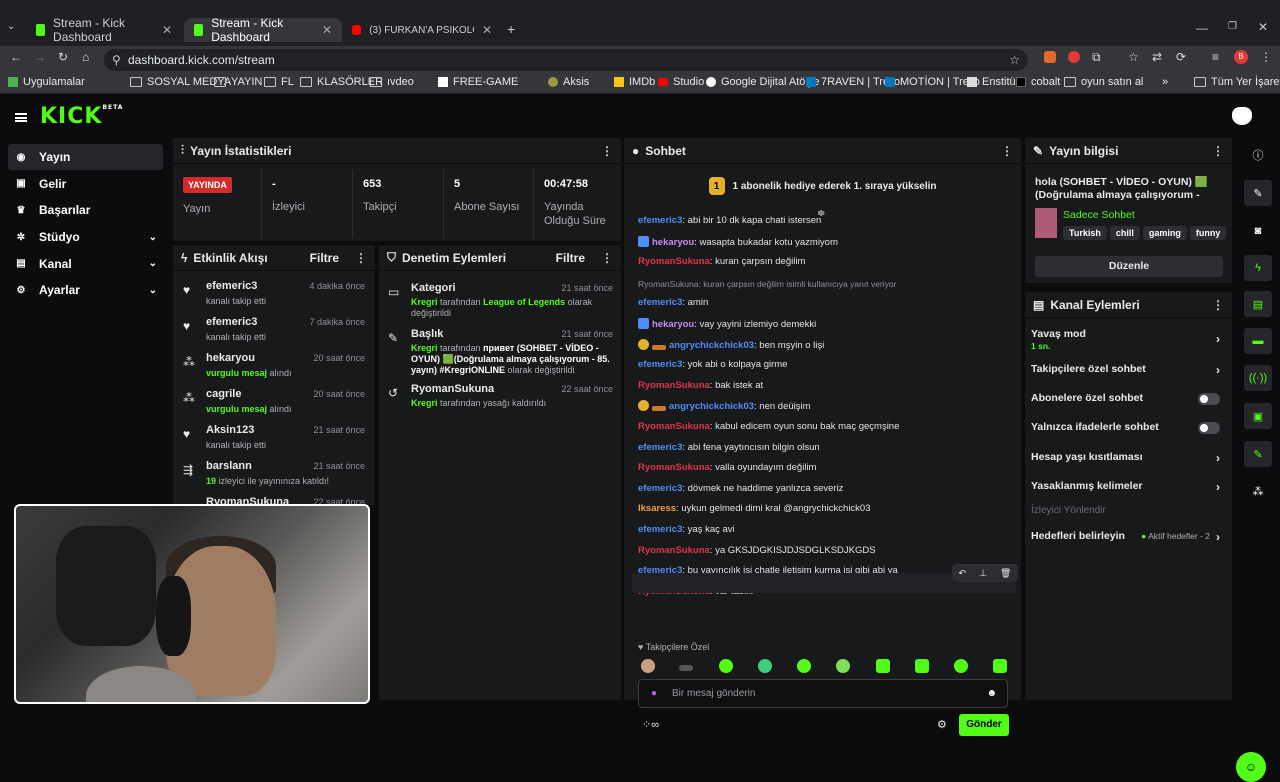 Image resolution: width=1280 pixels, height=782 pixels. I want to click on chat-message: efemeric3: yaş kaç avi, so click(686, 529).